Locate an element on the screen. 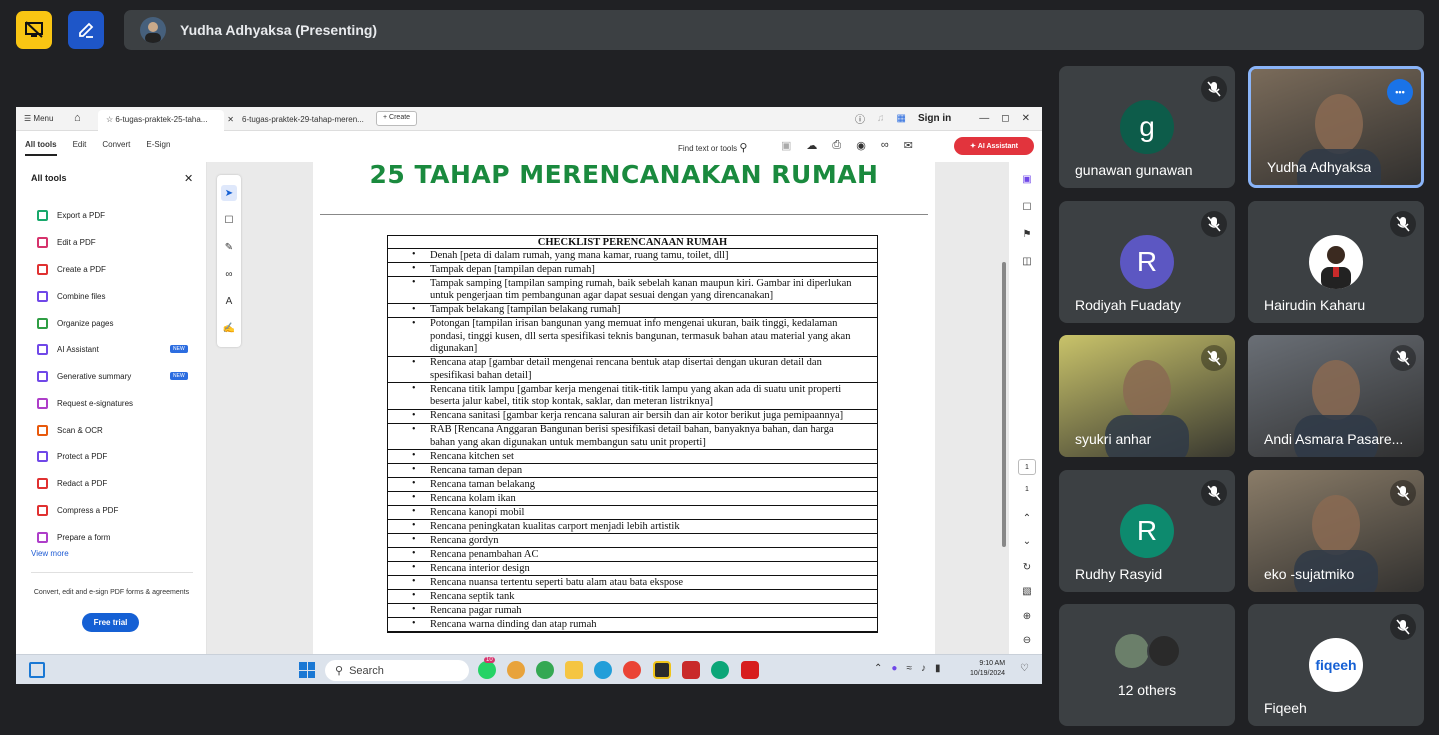 The width and height of the screenshot is (1439, 735). maximize-icon: ◻ is located at coordinates (1005, 118).